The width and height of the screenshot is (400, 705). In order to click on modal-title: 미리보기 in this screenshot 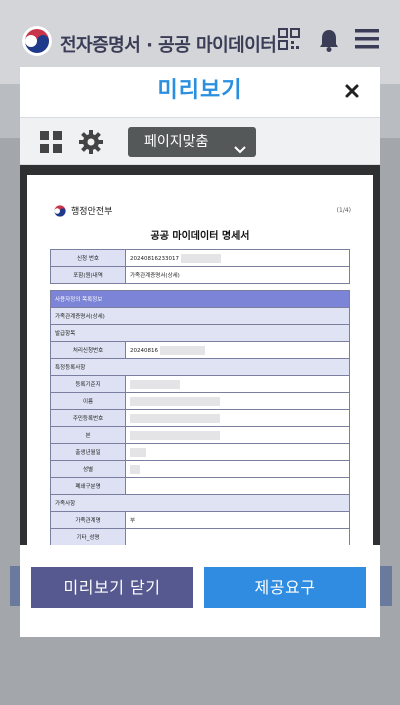, I will do `click(200, 90)`.